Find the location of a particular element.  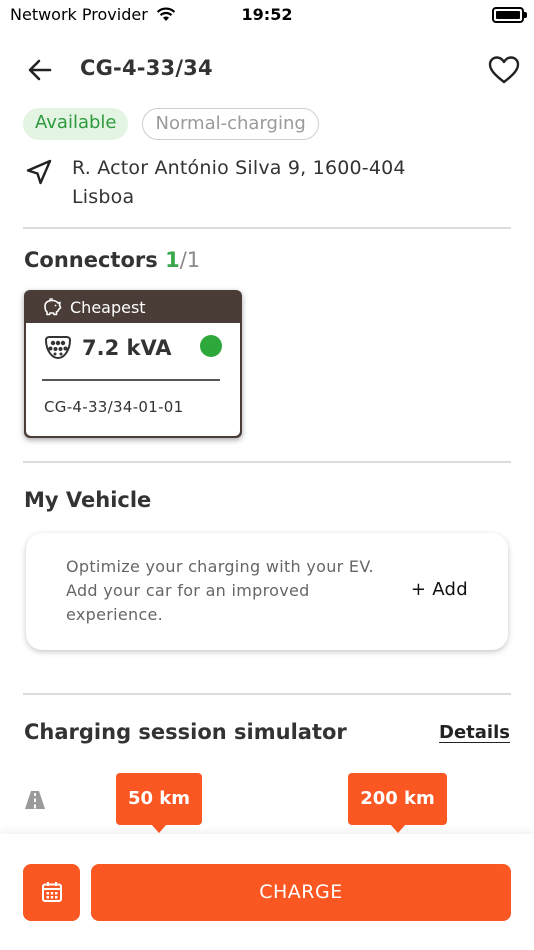

schedule-button is located at coordinates (51, 892).